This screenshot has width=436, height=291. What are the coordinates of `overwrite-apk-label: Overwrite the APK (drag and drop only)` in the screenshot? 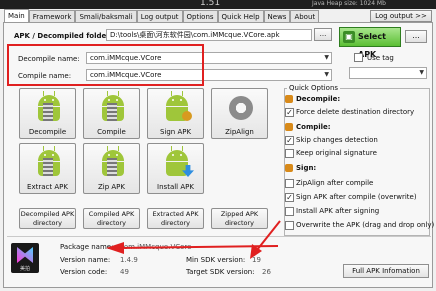 It's located at (365, 225).